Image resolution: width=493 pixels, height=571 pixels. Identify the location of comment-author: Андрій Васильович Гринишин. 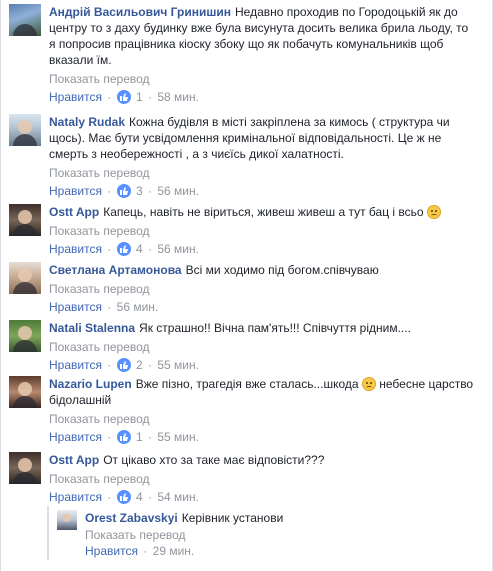
(140, 12).